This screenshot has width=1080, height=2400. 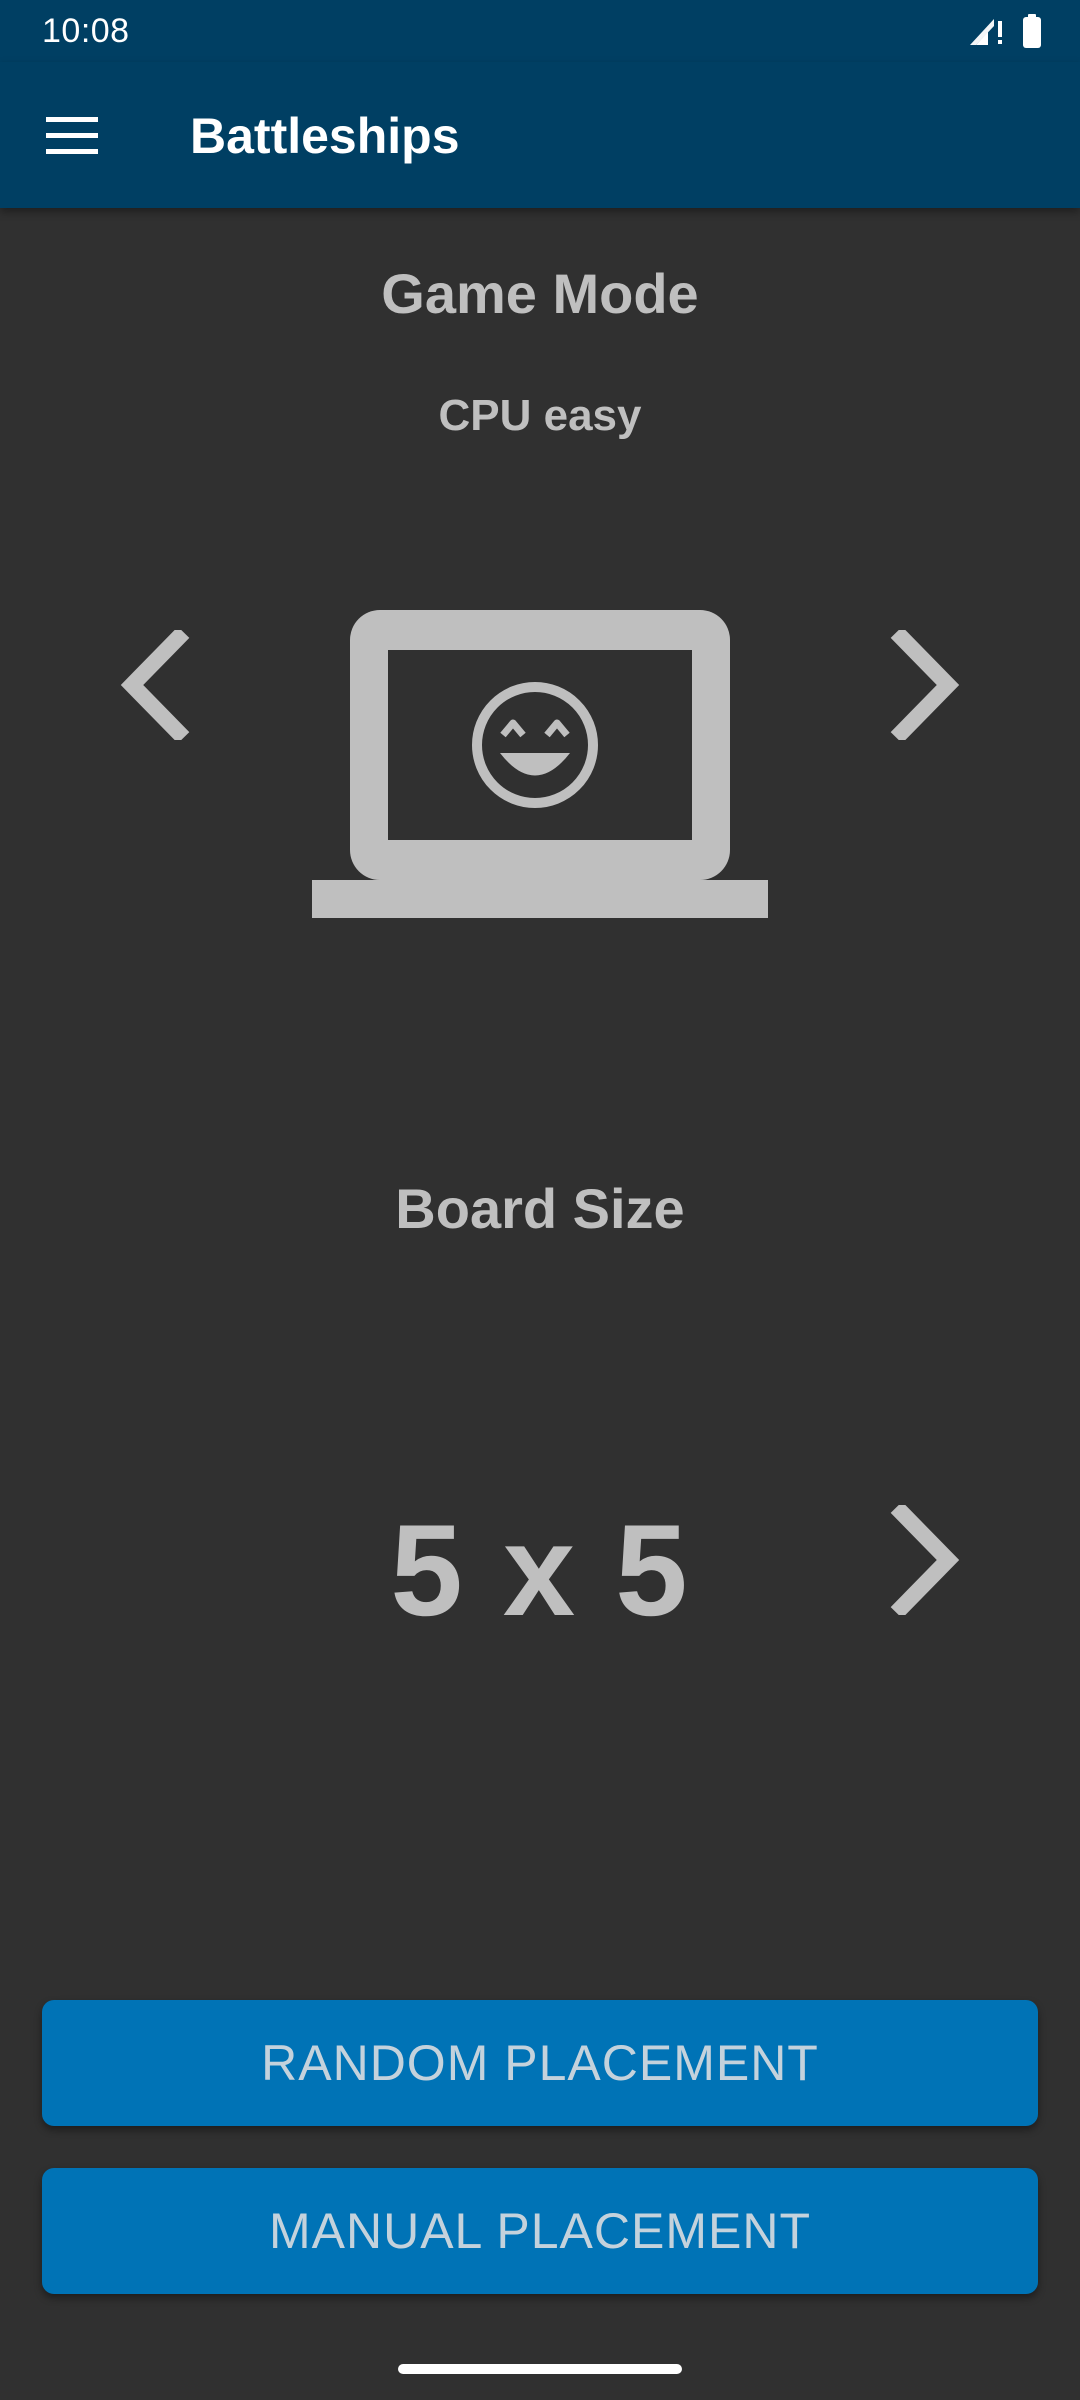 I want to click on app-bar: Battleships, so click(x=540, y=135).